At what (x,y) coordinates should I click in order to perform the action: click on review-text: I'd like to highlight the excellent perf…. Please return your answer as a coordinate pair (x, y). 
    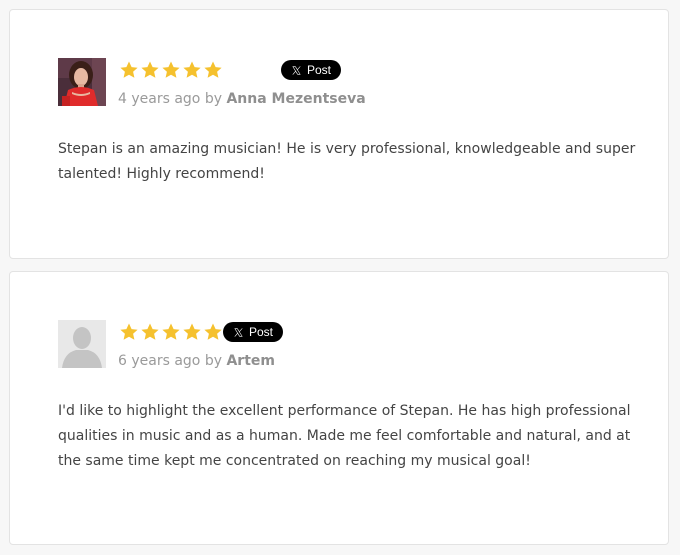
    Looking at the image, I should click on (344, 436).